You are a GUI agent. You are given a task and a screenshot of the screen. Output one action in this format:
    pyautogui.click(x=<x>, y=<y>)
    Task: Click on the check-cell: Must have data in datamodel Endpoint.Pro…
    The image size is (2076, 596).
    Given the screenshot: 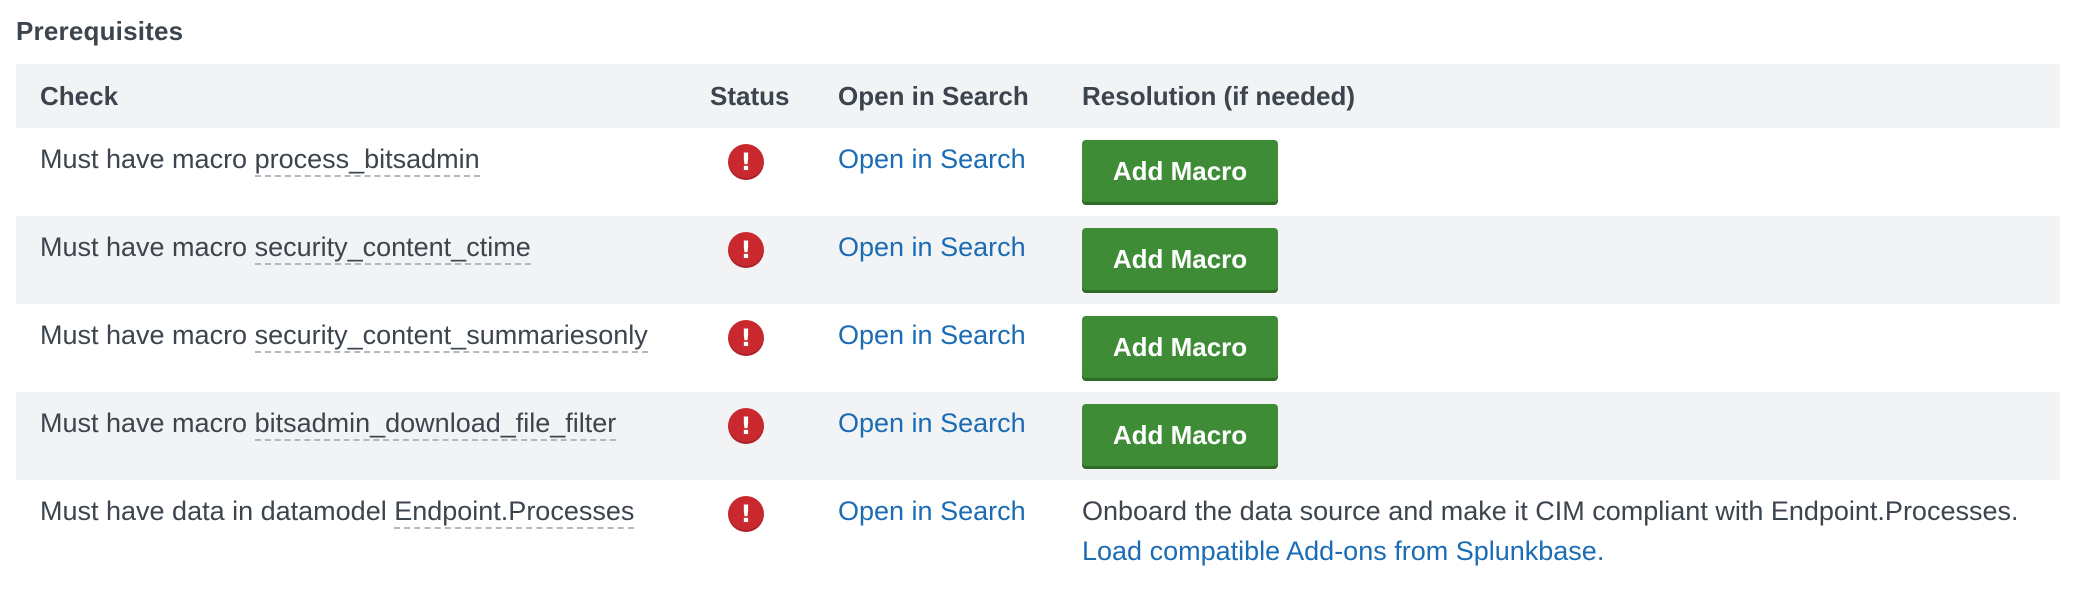 What is the action you would take?
    pyautogui.click(x=370, y=512)
    